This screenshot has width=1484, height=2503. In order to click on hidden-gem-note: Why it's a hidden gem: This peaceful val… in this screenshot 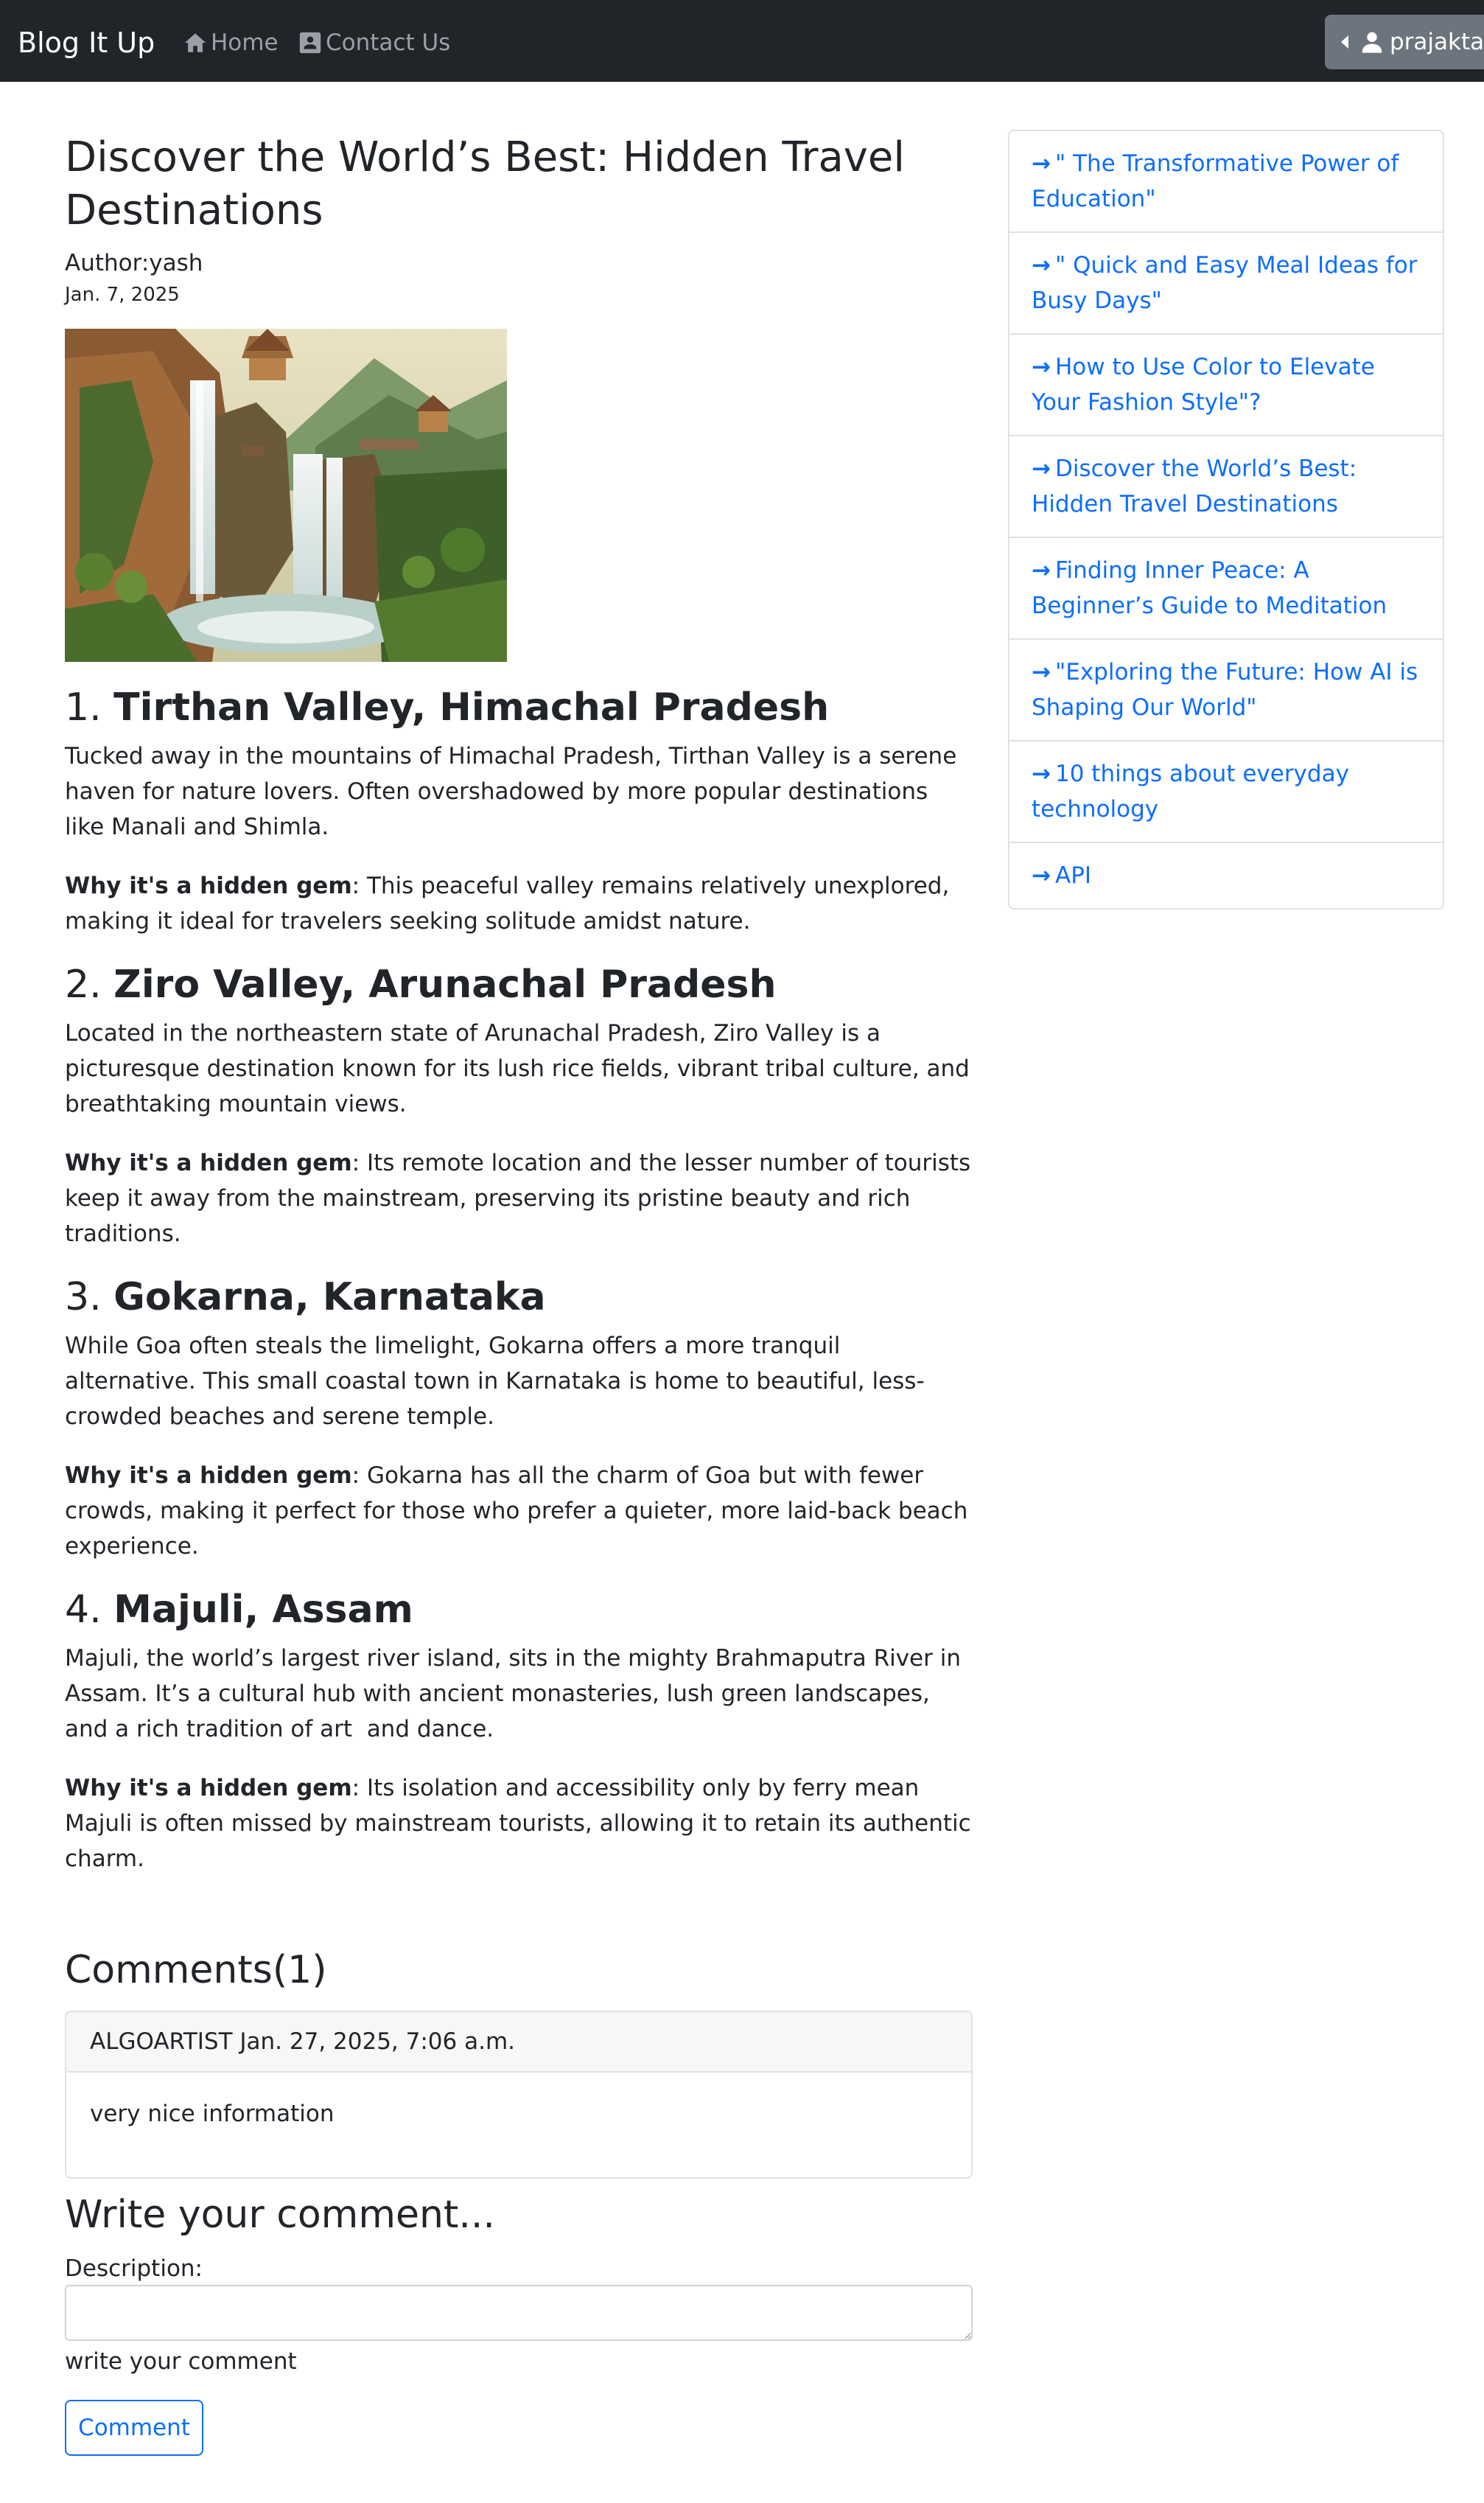, I will do `click(519, 903)`.